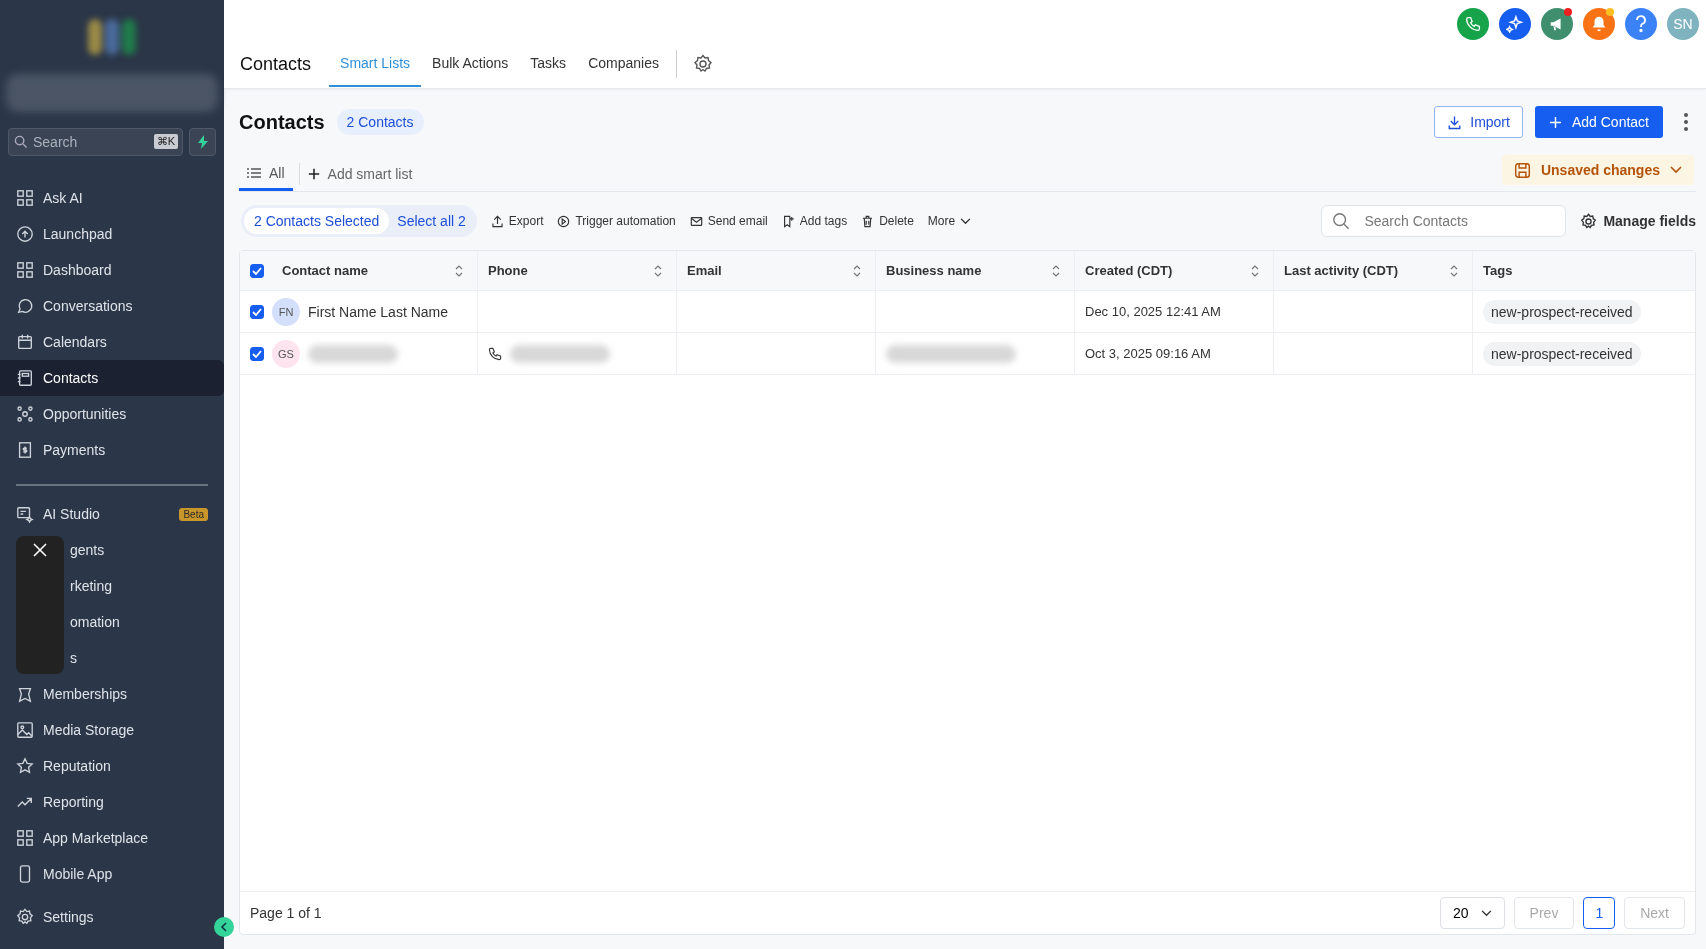 The height and width of the screenshot is (949, 1706). I want to click on sidebar-item: Contacts, so click(112, 378).